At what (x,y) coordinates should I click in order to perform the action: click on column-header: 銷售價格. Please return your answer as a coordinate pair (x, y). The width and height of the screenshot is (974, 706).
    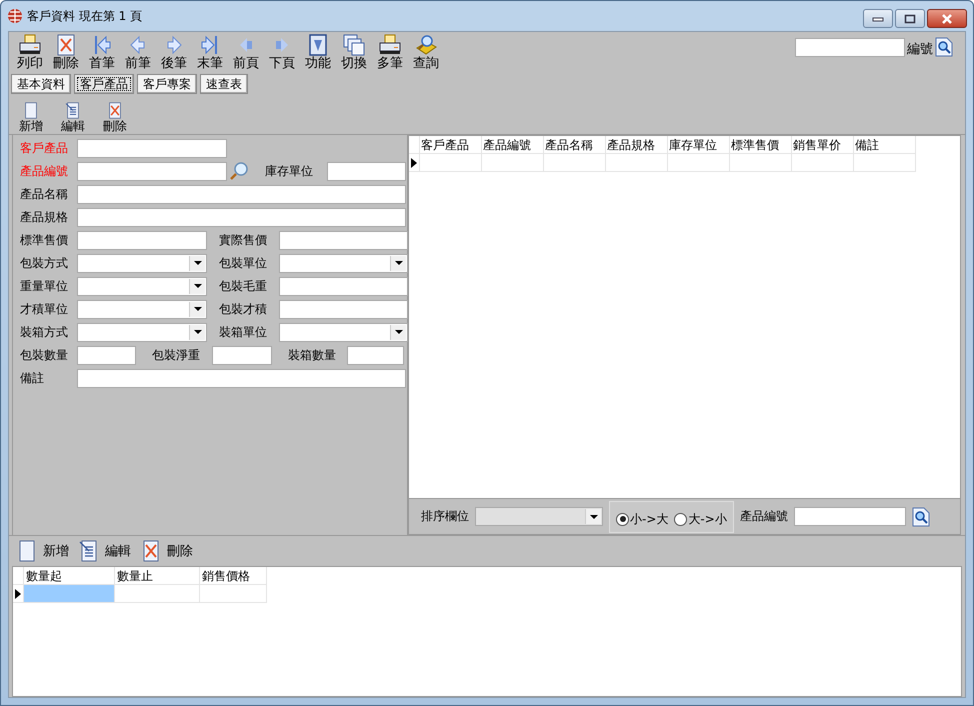
    Looking at the image, I should click on (233, 576).